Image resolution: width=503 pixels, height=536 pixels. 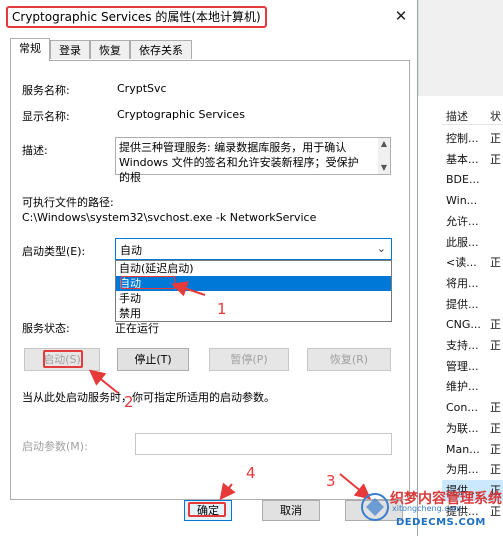 I want to click on dialog-title: Cryptographic Services 的属性(本地计算机), so click(x=136, y=17).